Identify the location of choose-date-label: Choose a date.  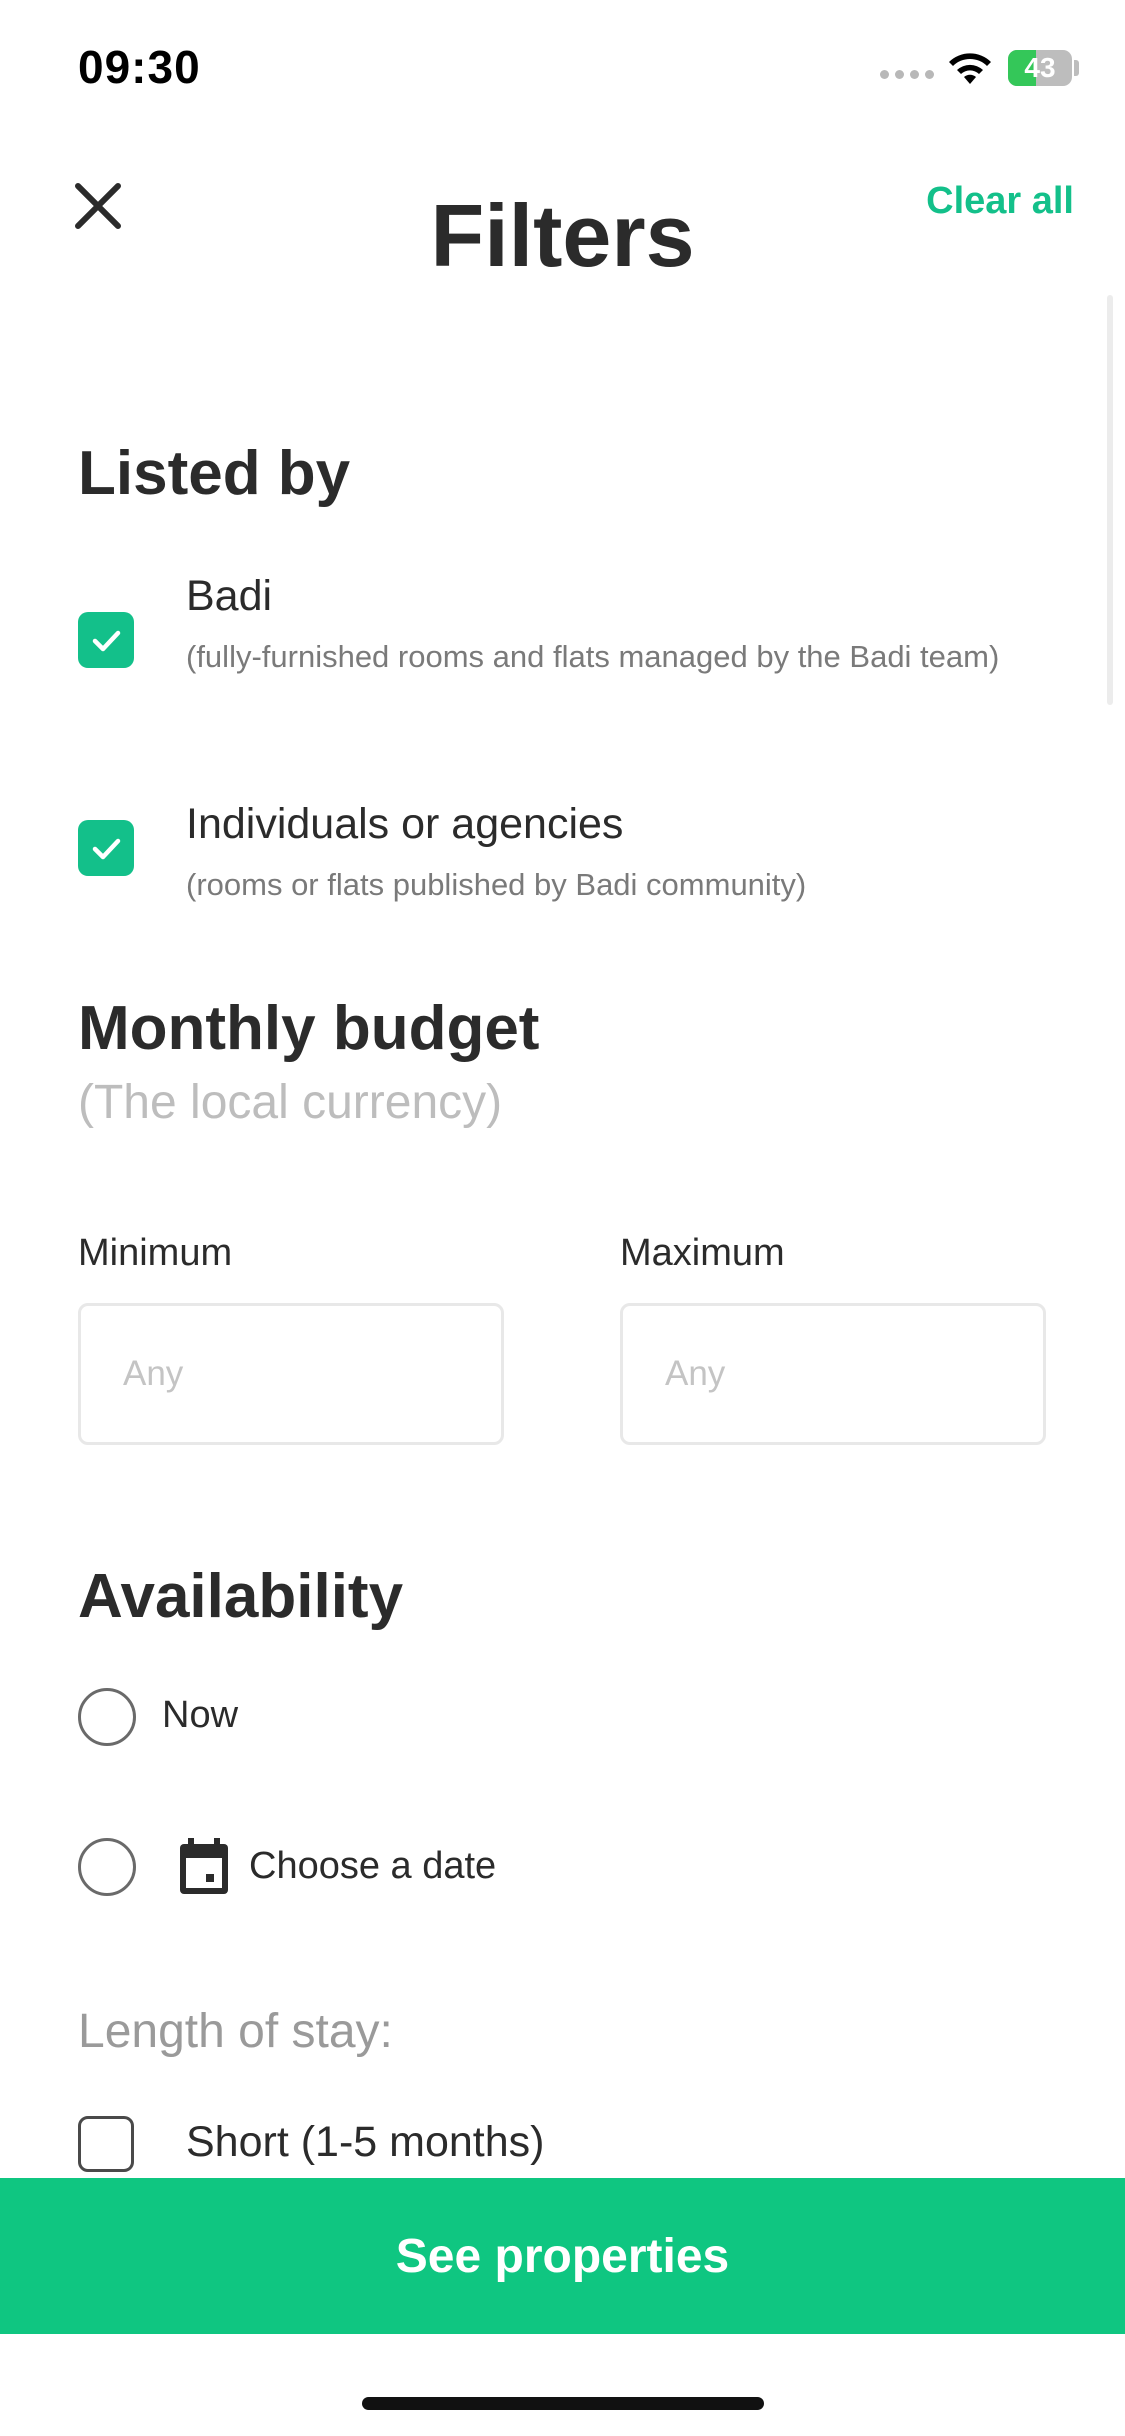
(373, 1866).